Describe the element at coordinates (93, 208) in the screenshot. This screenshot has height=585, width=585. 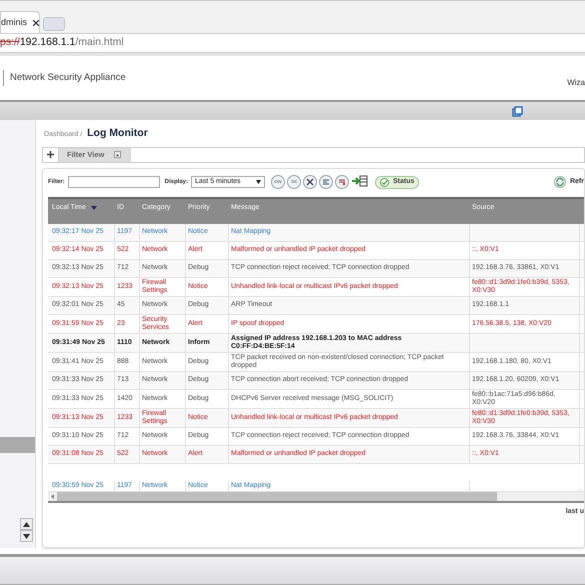
I see `sort-icon` at that location.